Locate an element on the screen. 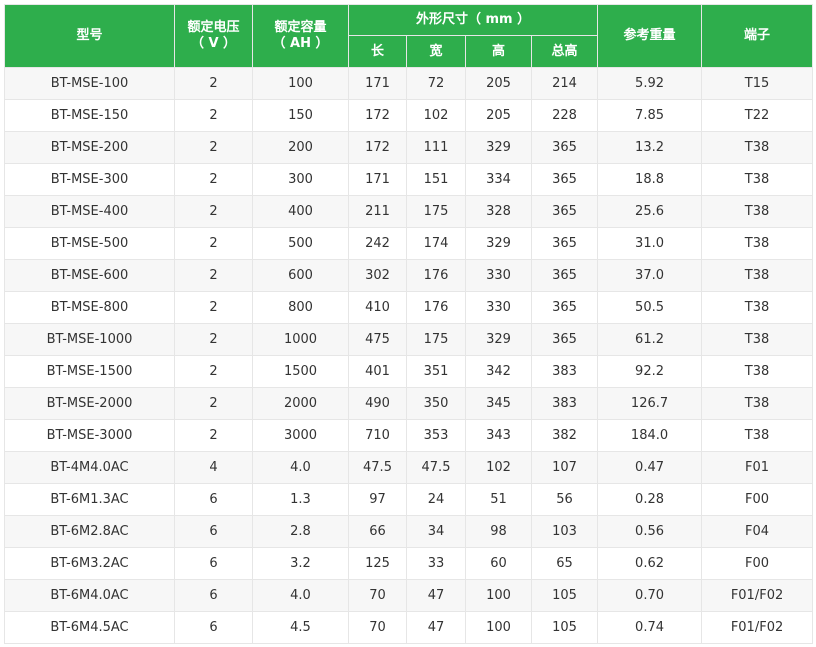  cell-capacity: 500 is located at coordinates (300, 243).